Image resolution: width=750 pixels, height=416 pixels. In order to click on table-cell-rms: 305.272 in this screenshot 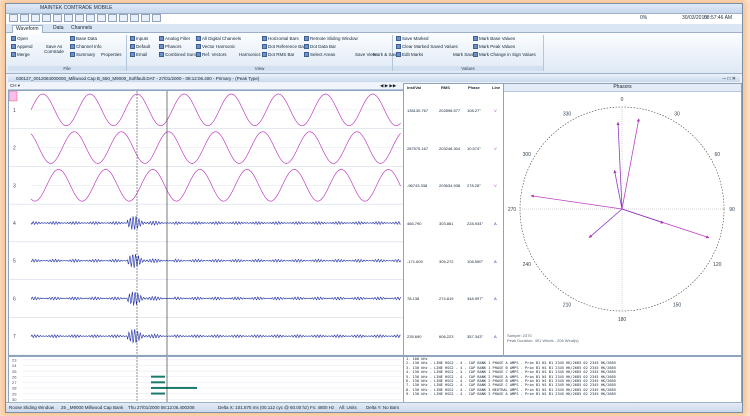, I will do `click(446, 261)`.